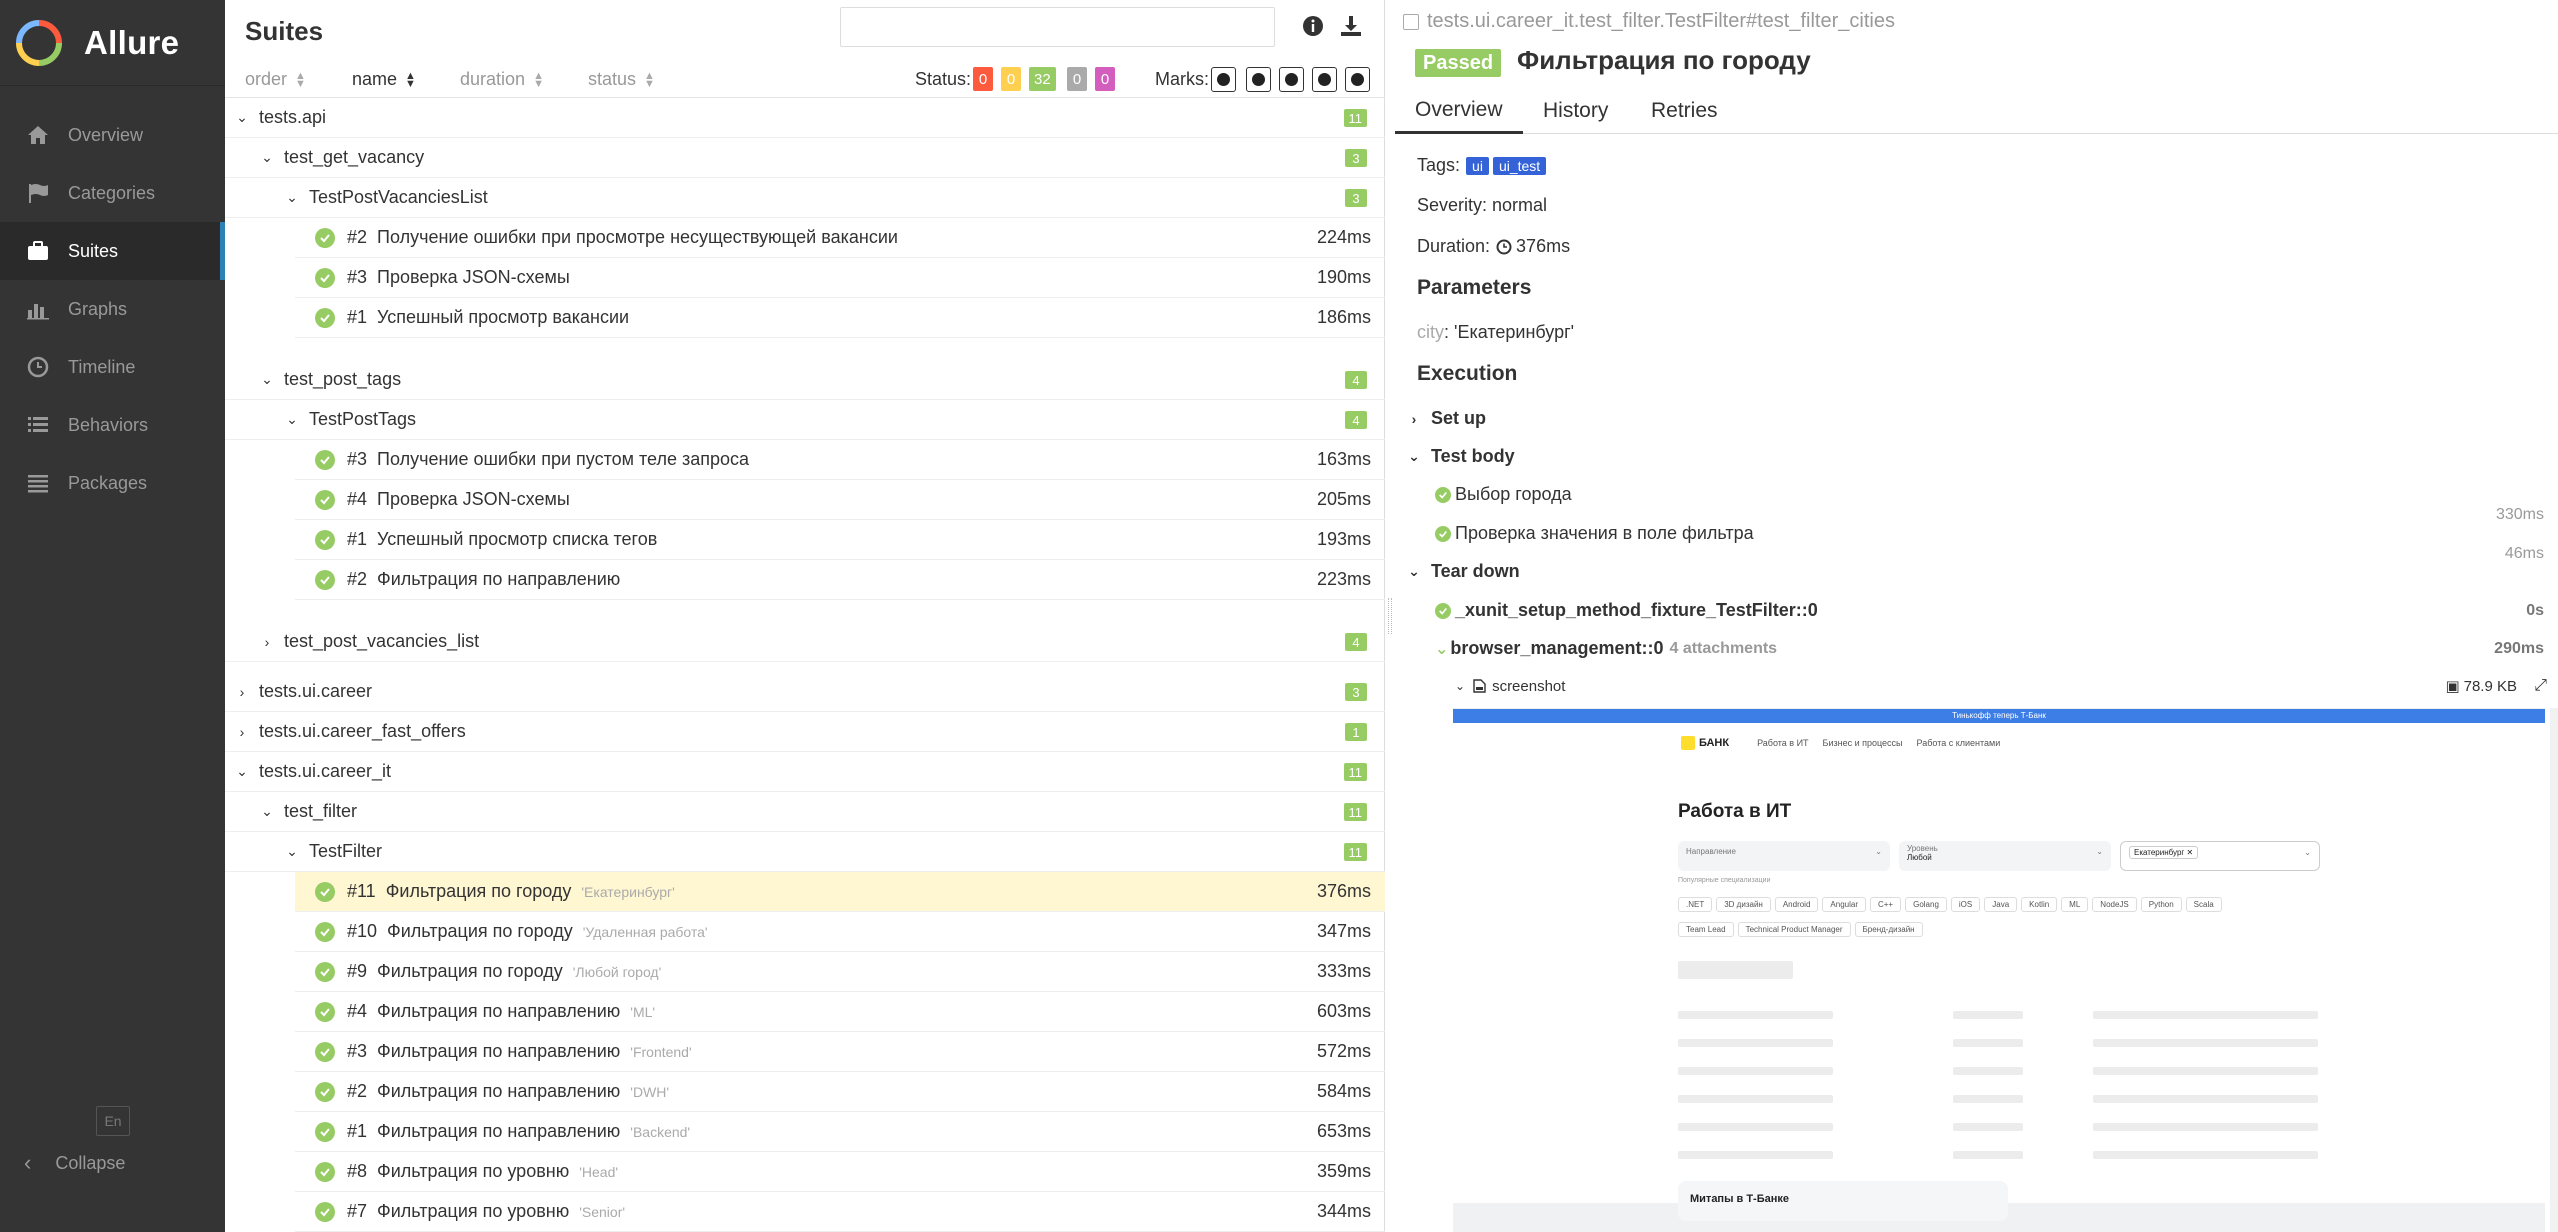 This screenshot has height=1232, width=2558. I want to click on chevron-right-icon: ›, so click(267, 641).